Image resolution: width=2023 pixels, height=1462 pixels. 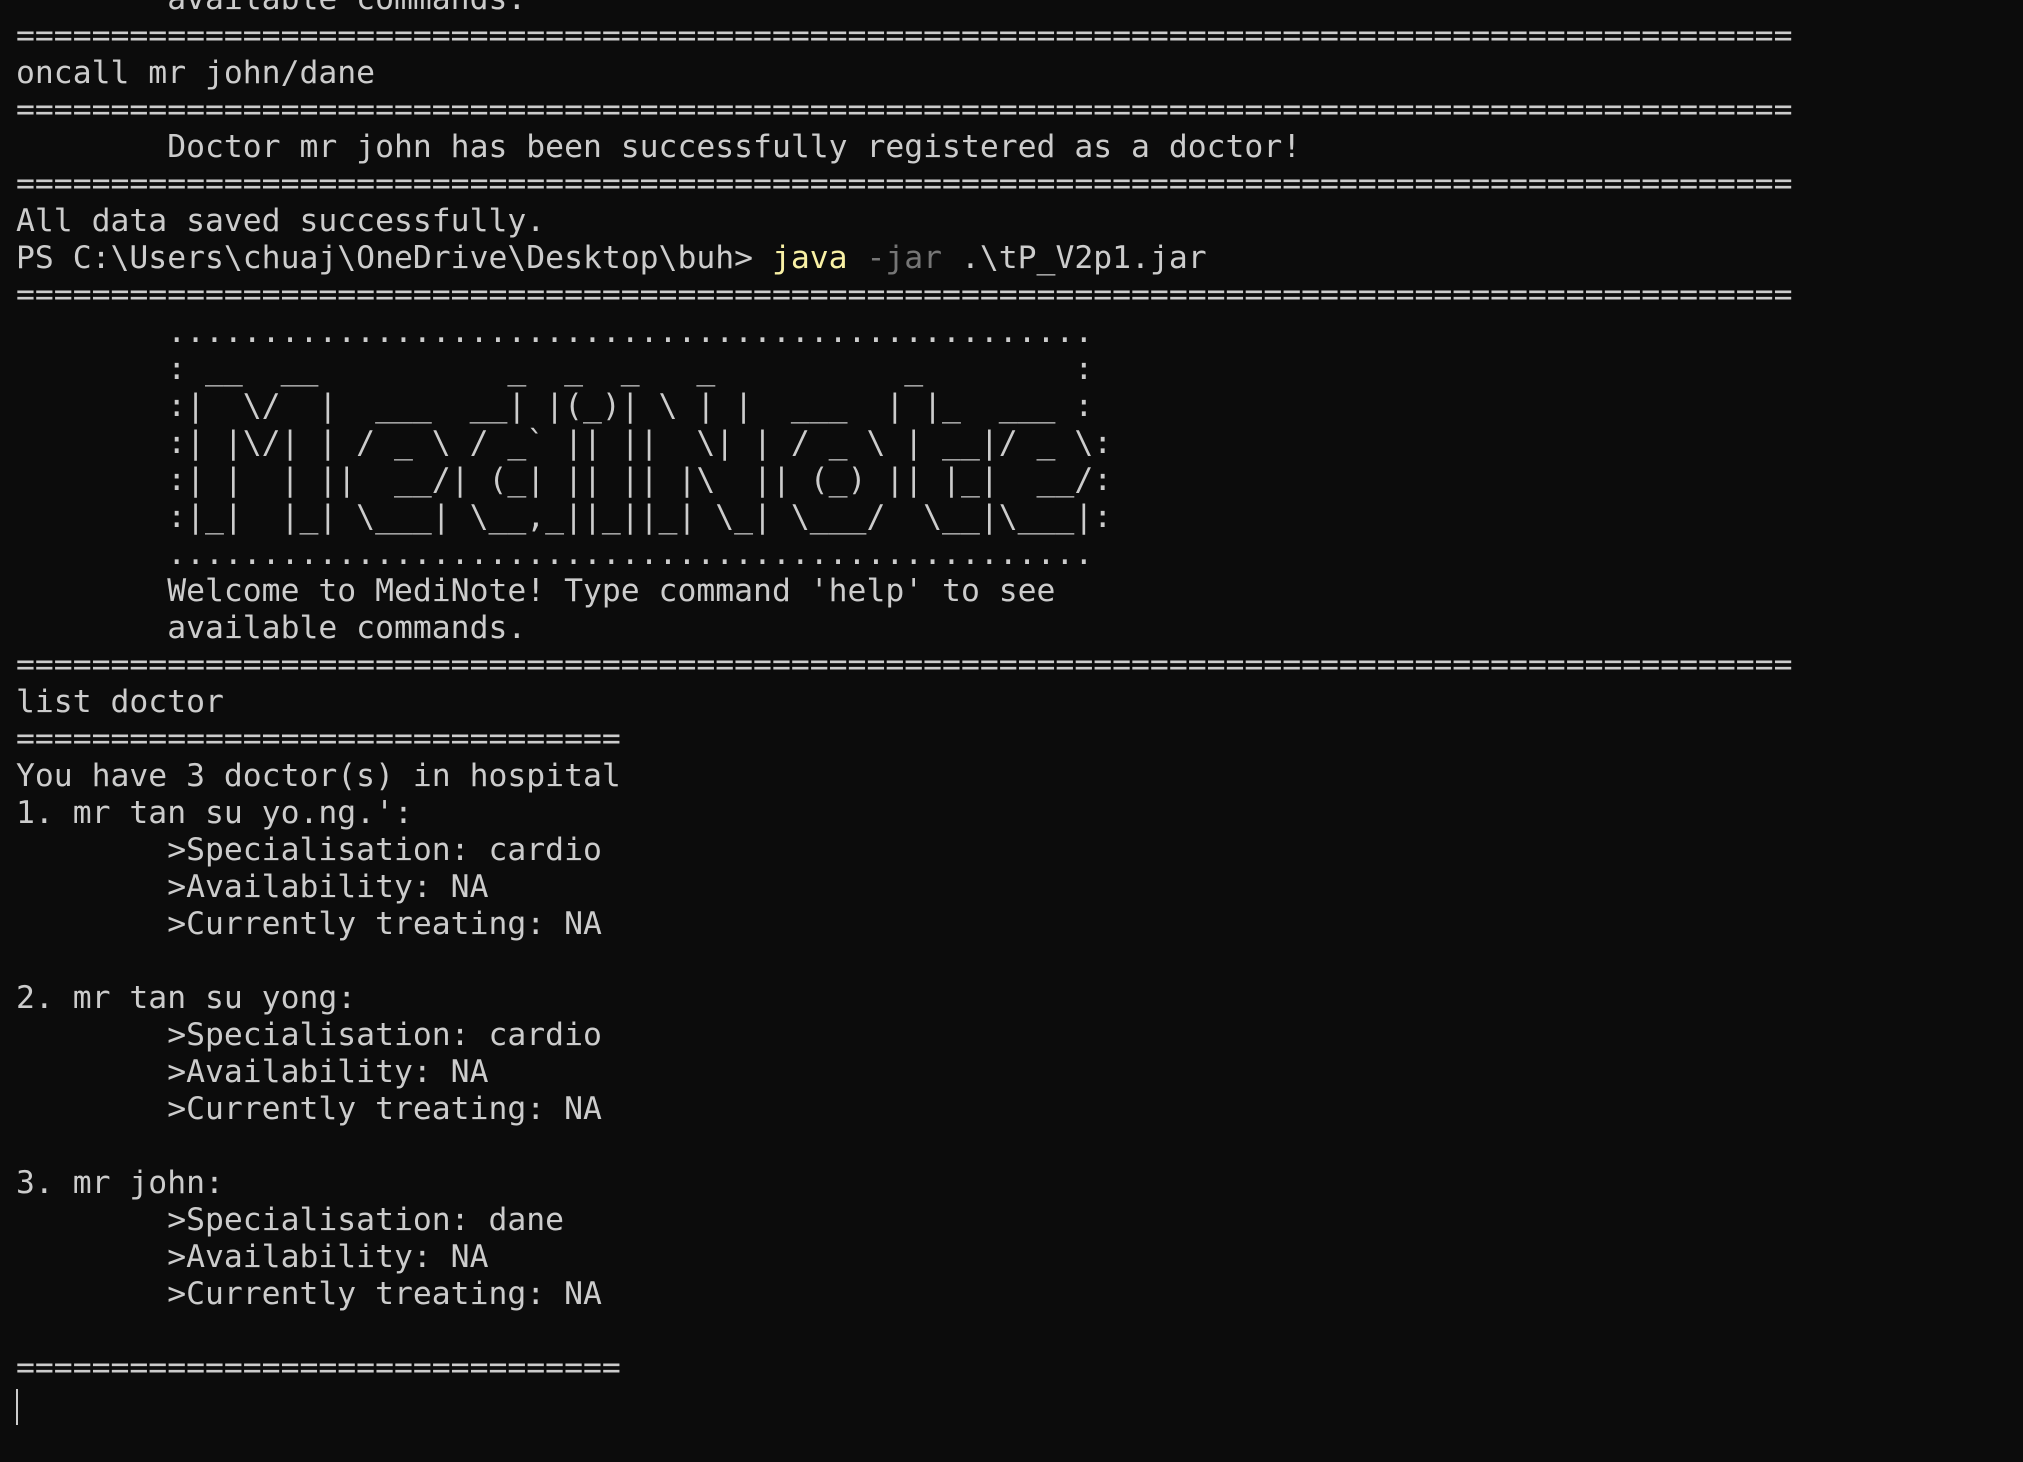 I want to click on doctor-entry-title: 3. mr john:, so click(x=120, y=1183).